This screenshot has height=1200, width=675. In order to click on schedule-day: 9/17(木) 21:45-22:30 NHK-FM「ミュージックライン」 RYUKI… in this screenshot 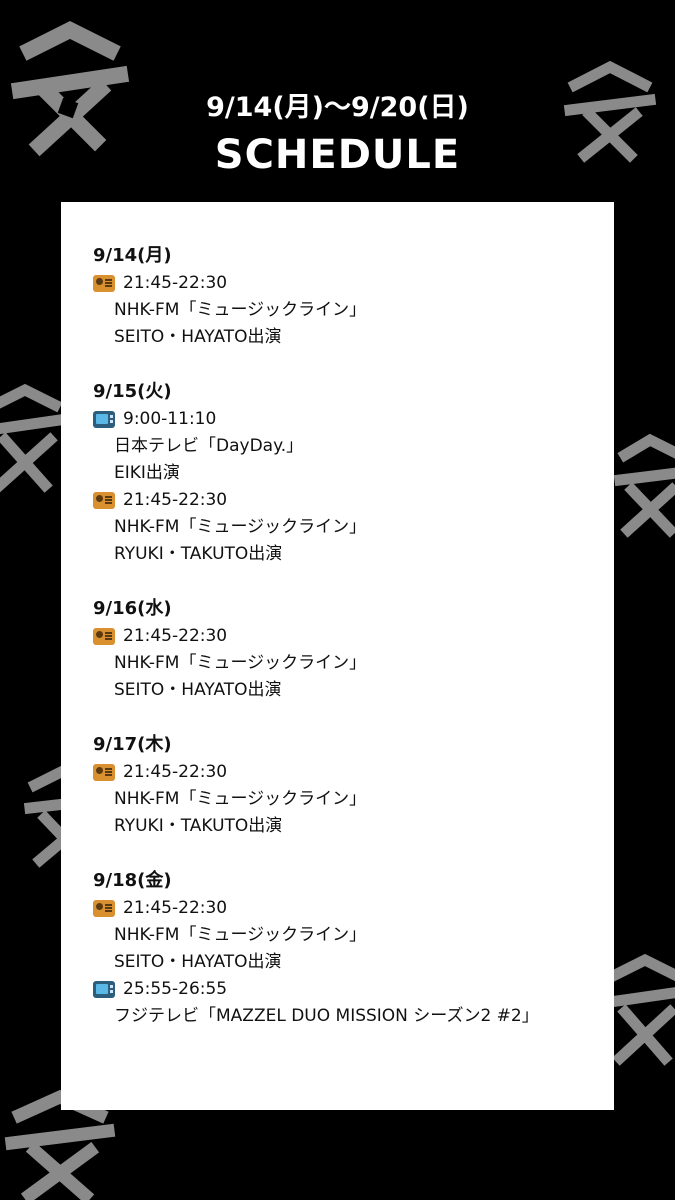, I will do `click(345, 785)`.